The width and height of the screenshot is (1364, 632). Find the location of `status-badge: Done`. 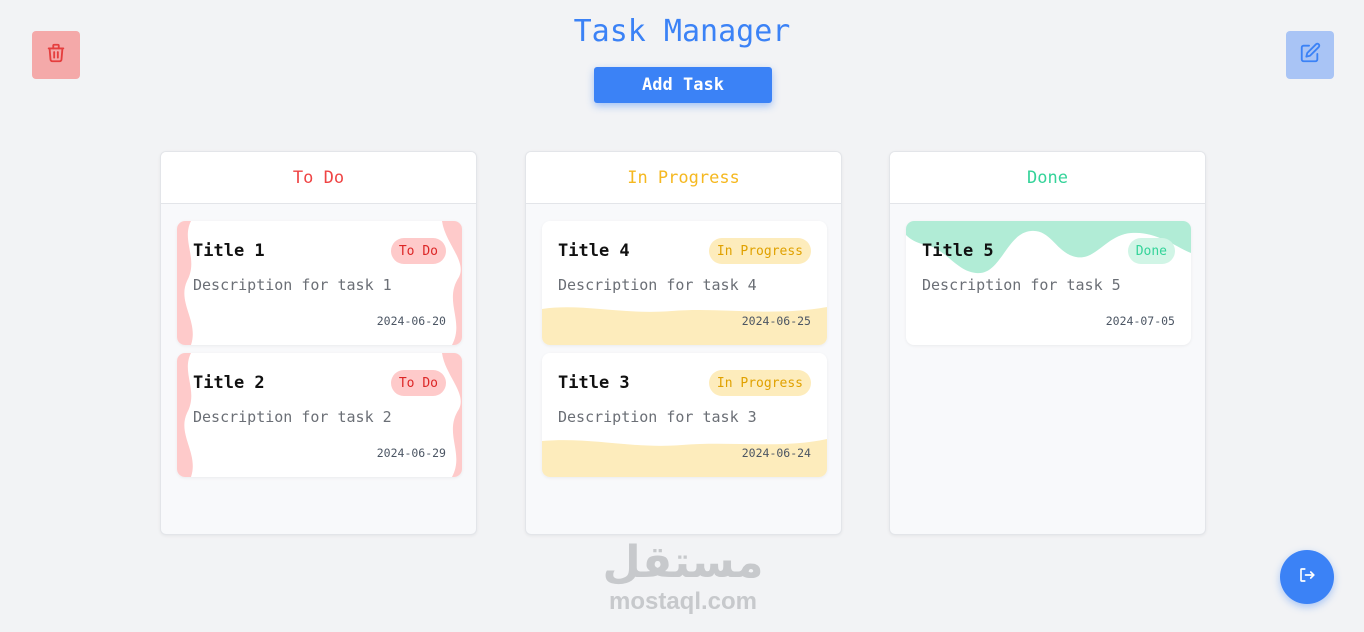

status-badge: Done is located at coordinates (1151, 251).